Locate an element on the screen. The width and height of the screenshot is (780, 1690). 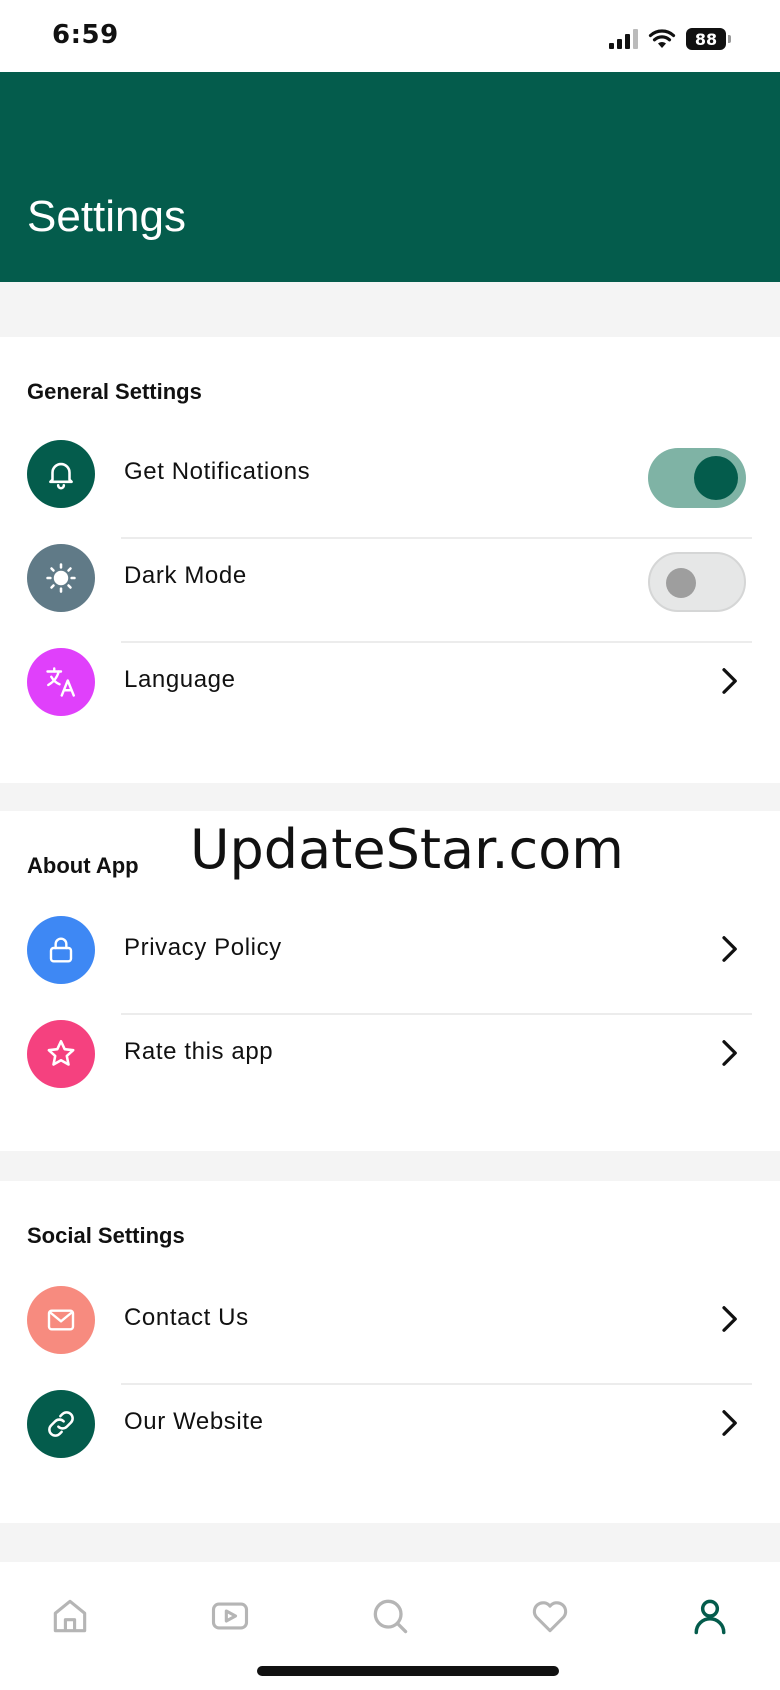
profile-icon is located at coordinates (710, 1616).